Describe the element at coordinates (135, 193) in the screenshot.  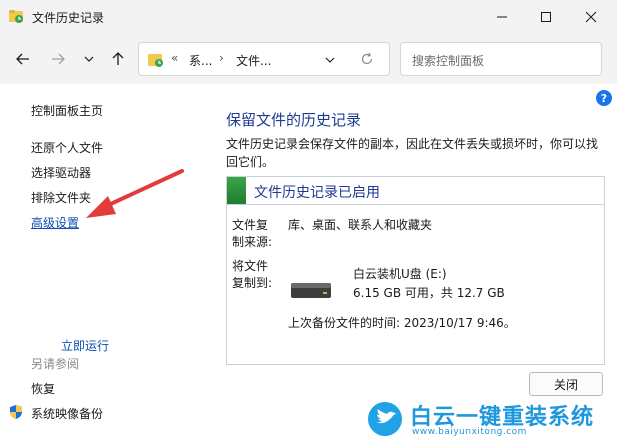
I see `annotation-arrow-icon` at that location.